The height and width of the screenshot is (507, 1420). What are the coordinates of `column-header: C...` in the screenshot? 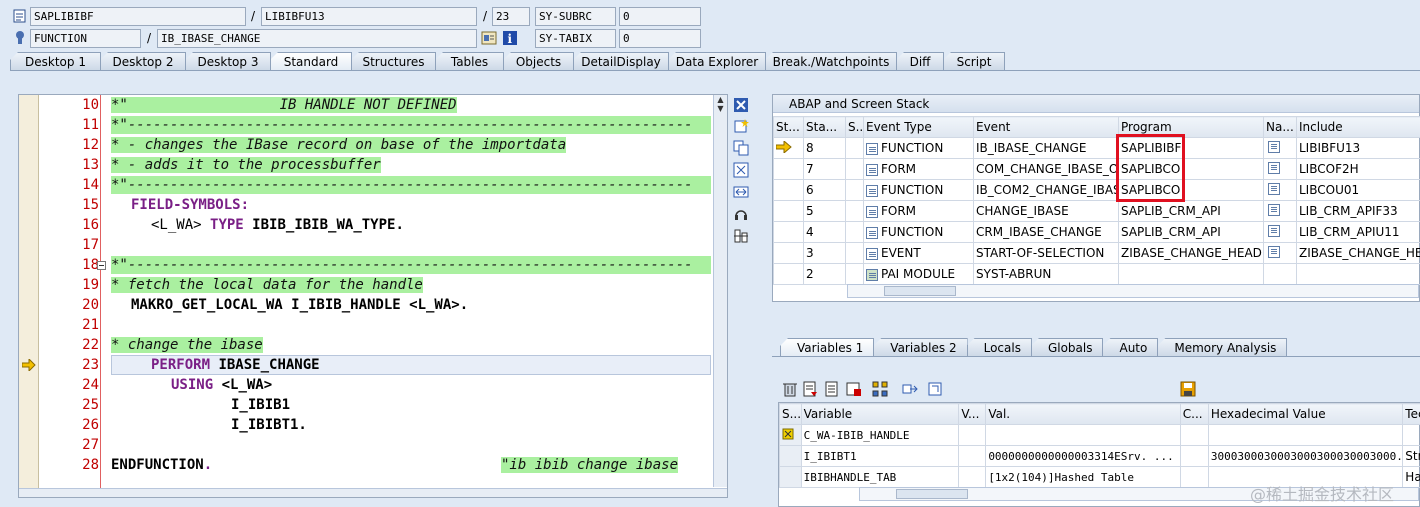 It's located at (1194, 414).